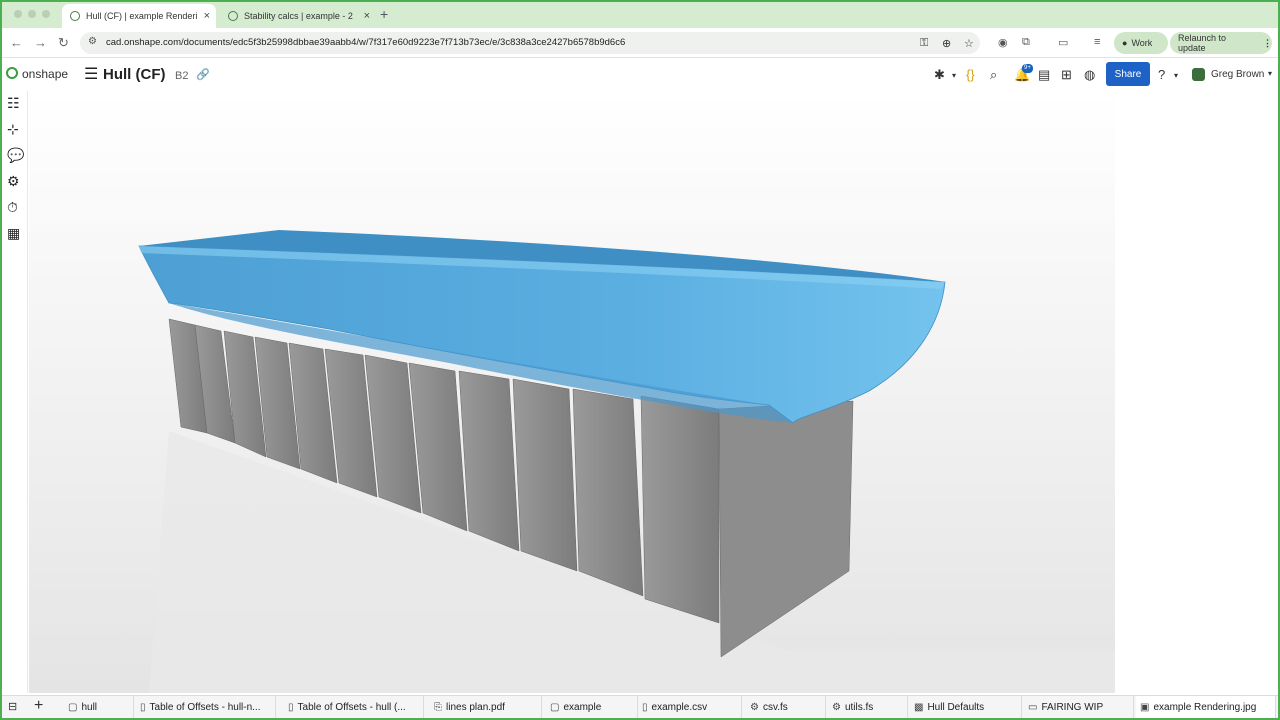 The height and width of the screenshot is (720, 1280). Describe the element at coordinates (956, 707) in the screenshot. I see `tab-label: Hull Defaults` at that location.